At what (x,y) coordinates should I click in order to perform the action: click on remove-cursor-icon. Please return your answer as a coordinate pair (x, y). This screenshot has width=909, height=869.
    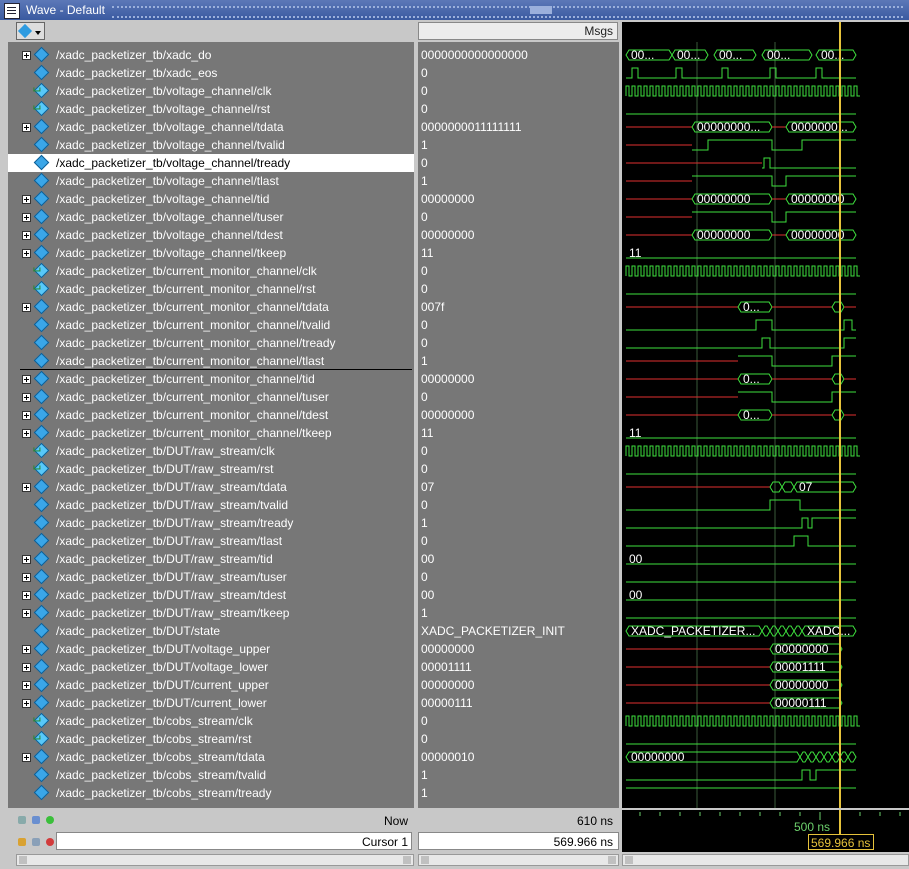
    Looking at the image, I should click on (50, 842).